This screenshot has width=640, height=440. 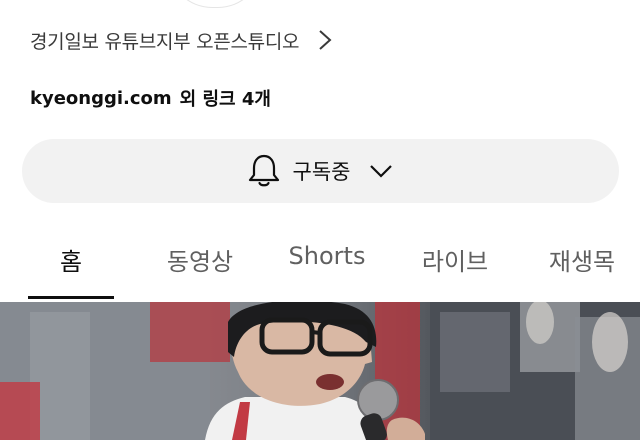 What do you see at coordinates (381, 171) in the screenshot?
I see `chevron-down-icon` at bounding box center [381, 171].